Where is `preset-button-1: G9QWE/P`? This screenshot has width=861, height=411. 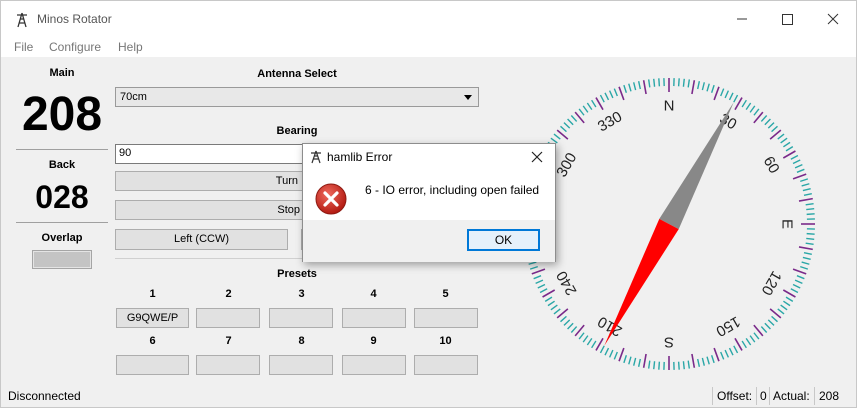 preset-button-1: G9QWE/P is located at coordinates (152, 318).